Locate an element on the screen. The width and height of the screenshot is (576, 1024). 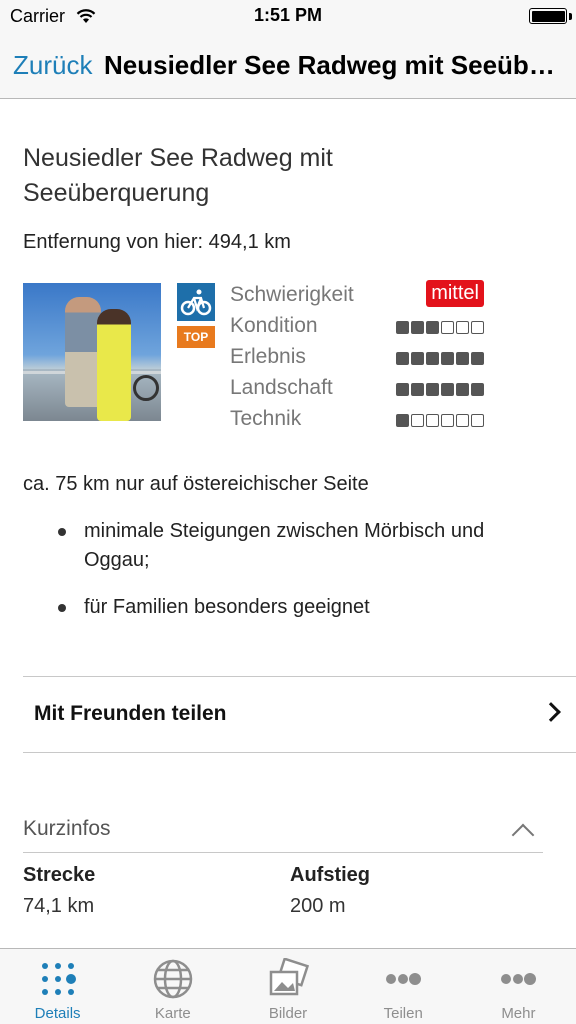
tab-bilder: Bilder is located at coordinates (287, 986).